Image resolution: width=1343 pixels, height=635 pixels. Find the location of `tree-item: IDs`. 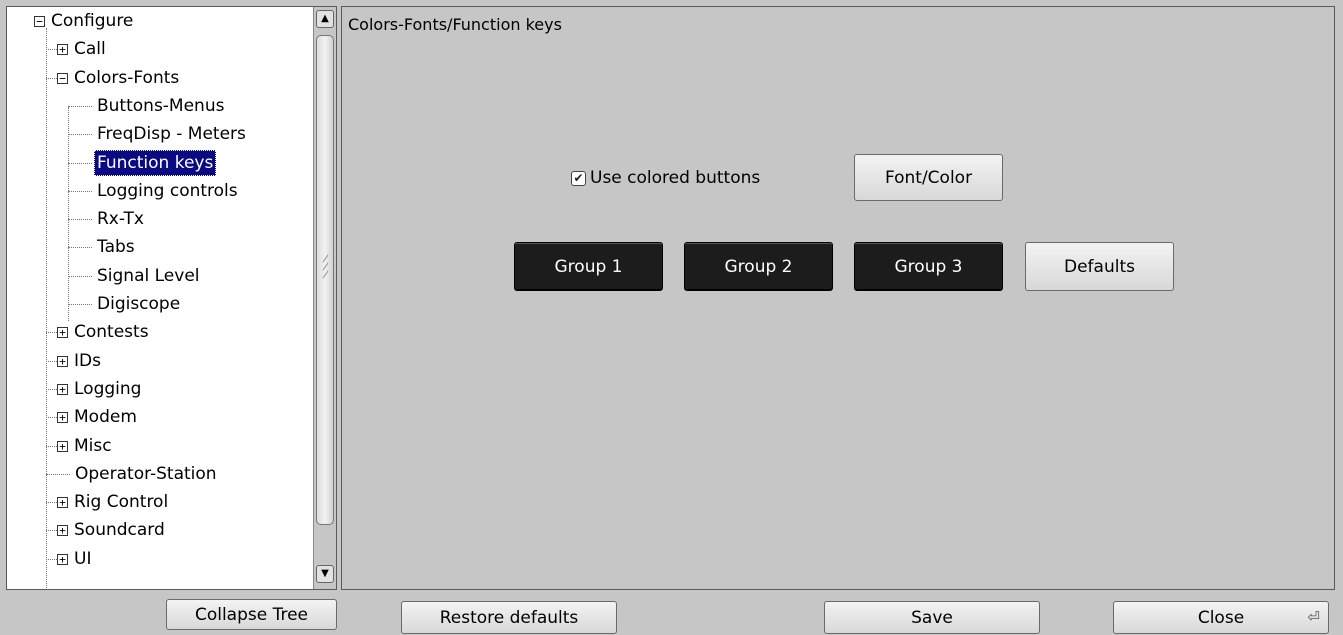

tree-item: IDs is located at coordinates (87, 361).